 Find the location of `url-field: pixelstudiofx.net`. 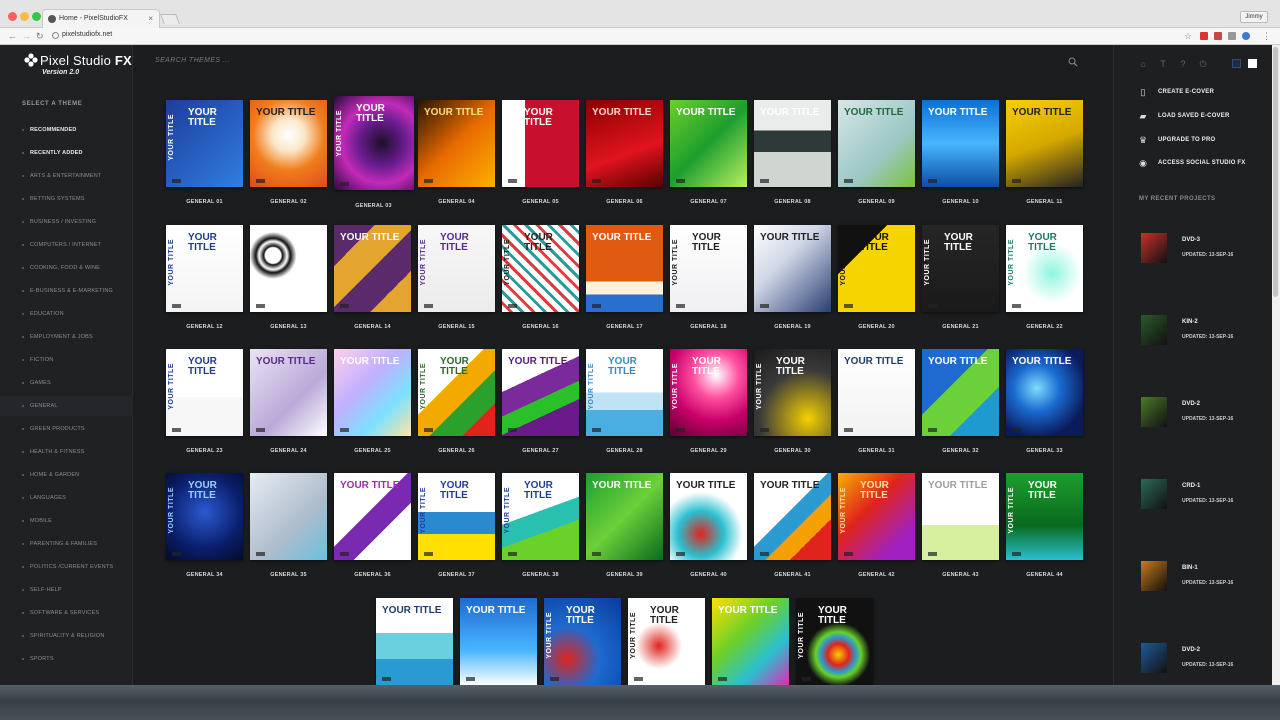

url-field: pixelstudiofx.net is located at coordinates (87, 34).